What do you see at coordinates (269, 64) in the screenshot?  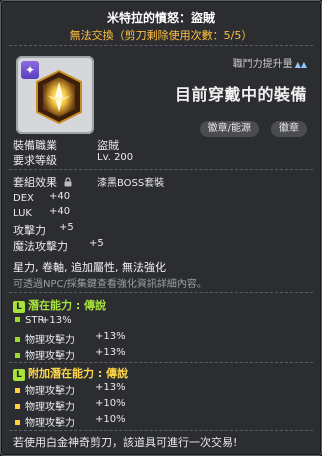 I see `stat-up-label: 職鬥力提升量 ▲▲` at bounding box center [269, 64].